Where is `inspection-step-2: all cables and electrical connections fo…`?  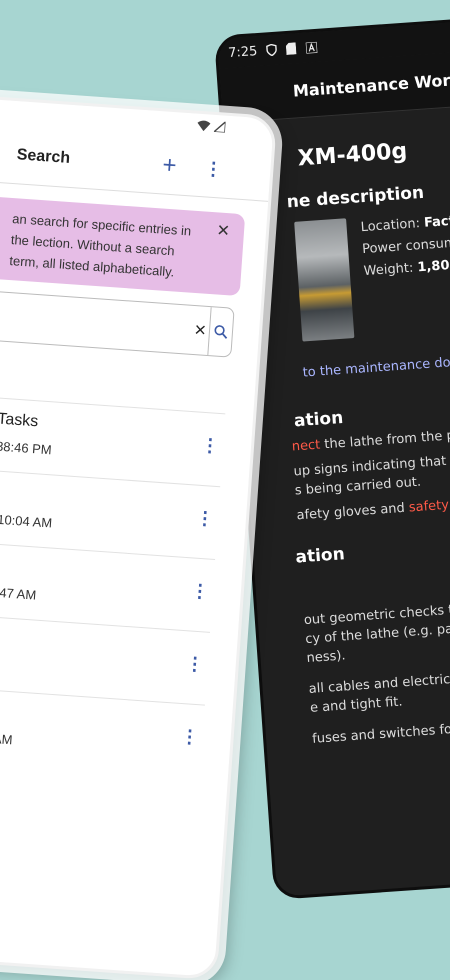
inspection-step-2: all cables and electrical connections fo… is located at coordinates (379, 690).